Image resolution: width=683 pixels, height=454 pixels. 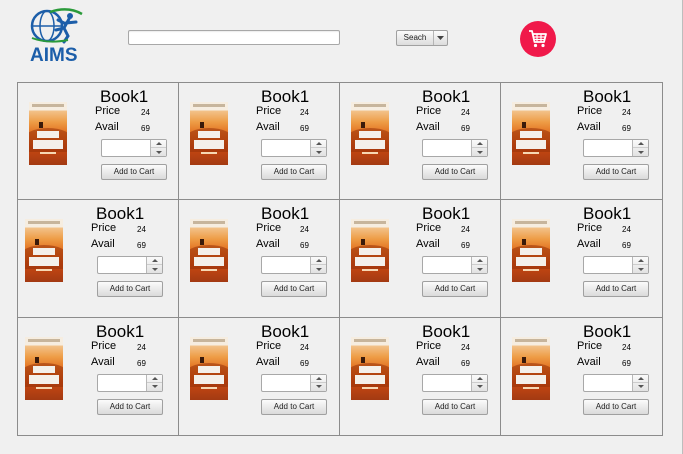 I want to click on search-dropdown-arrow, so click(x=440, y=38).